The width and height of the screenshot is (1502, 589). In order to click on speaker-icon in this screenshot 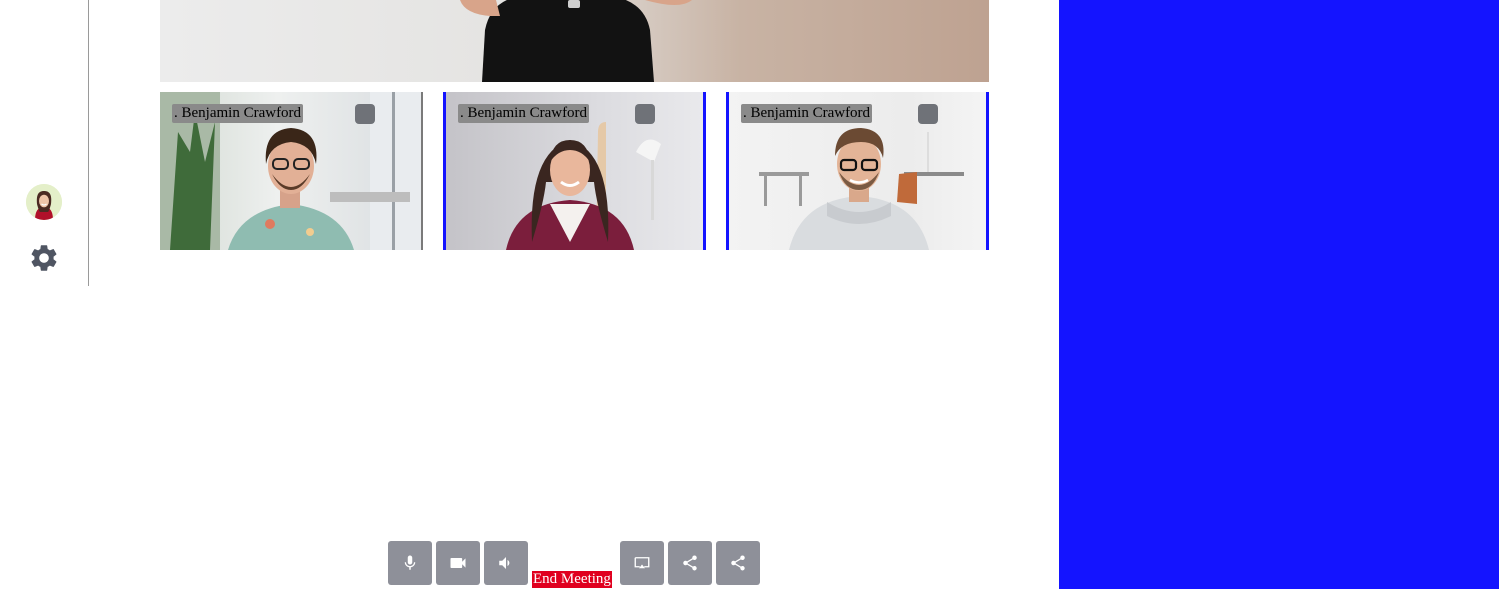, I will do `click(504, 563)`.